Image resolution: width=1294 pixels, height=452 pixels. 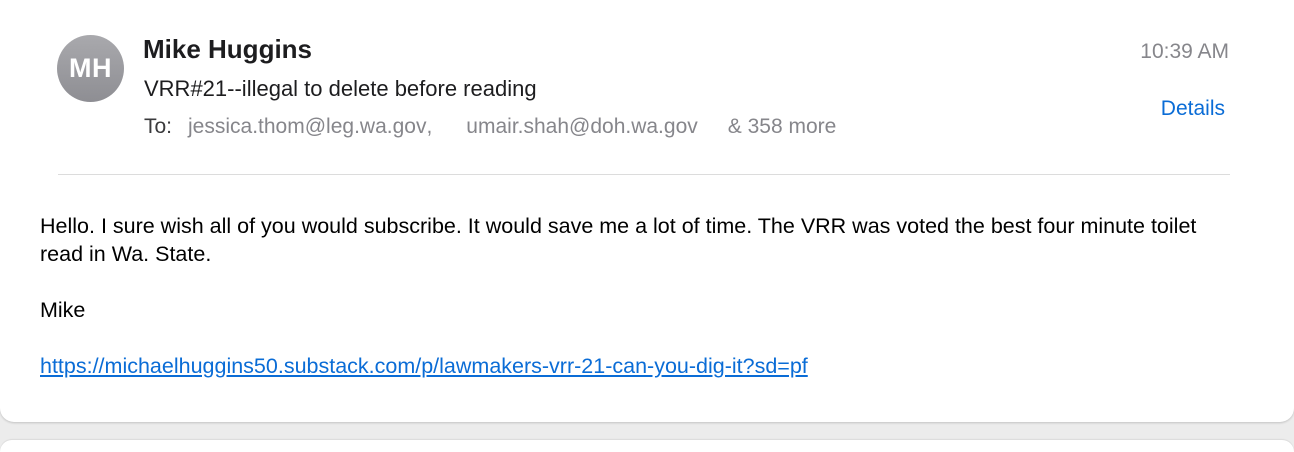 What do you see at coordinates (158, 126) in the screenshot?
I see `to-label: To:` at bounding box center [158, 126].